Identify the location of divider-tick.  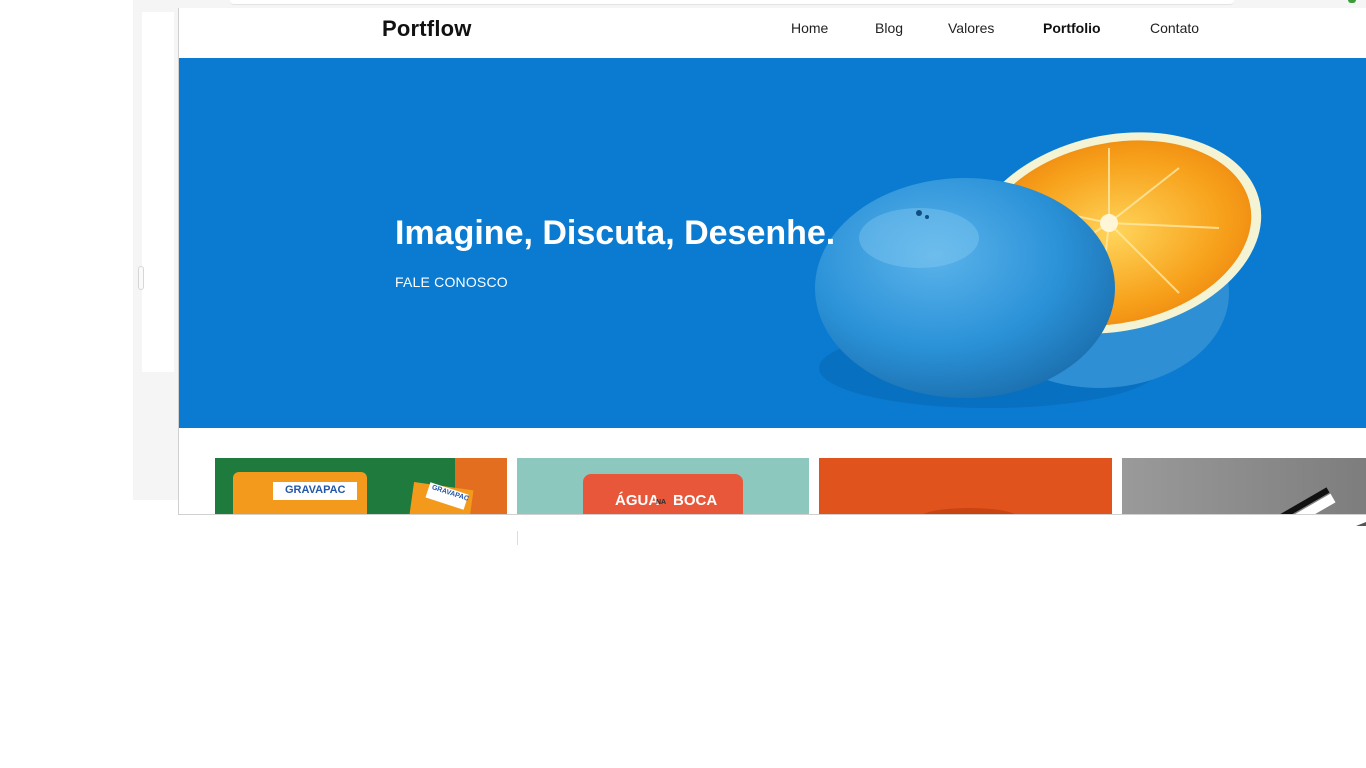
(517, 538).